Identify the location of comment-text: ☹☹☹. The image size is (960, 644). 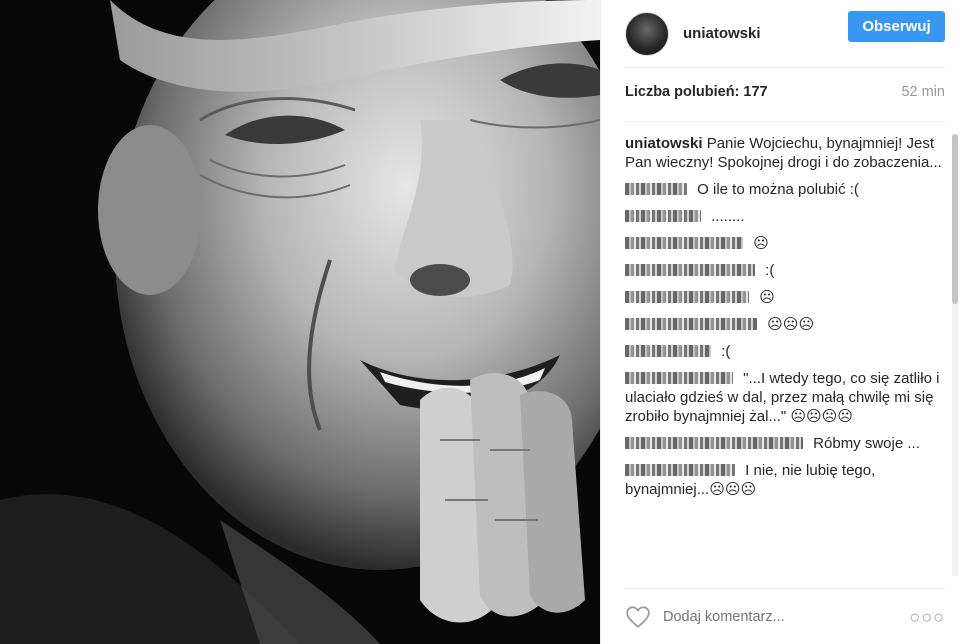
(791, 324).